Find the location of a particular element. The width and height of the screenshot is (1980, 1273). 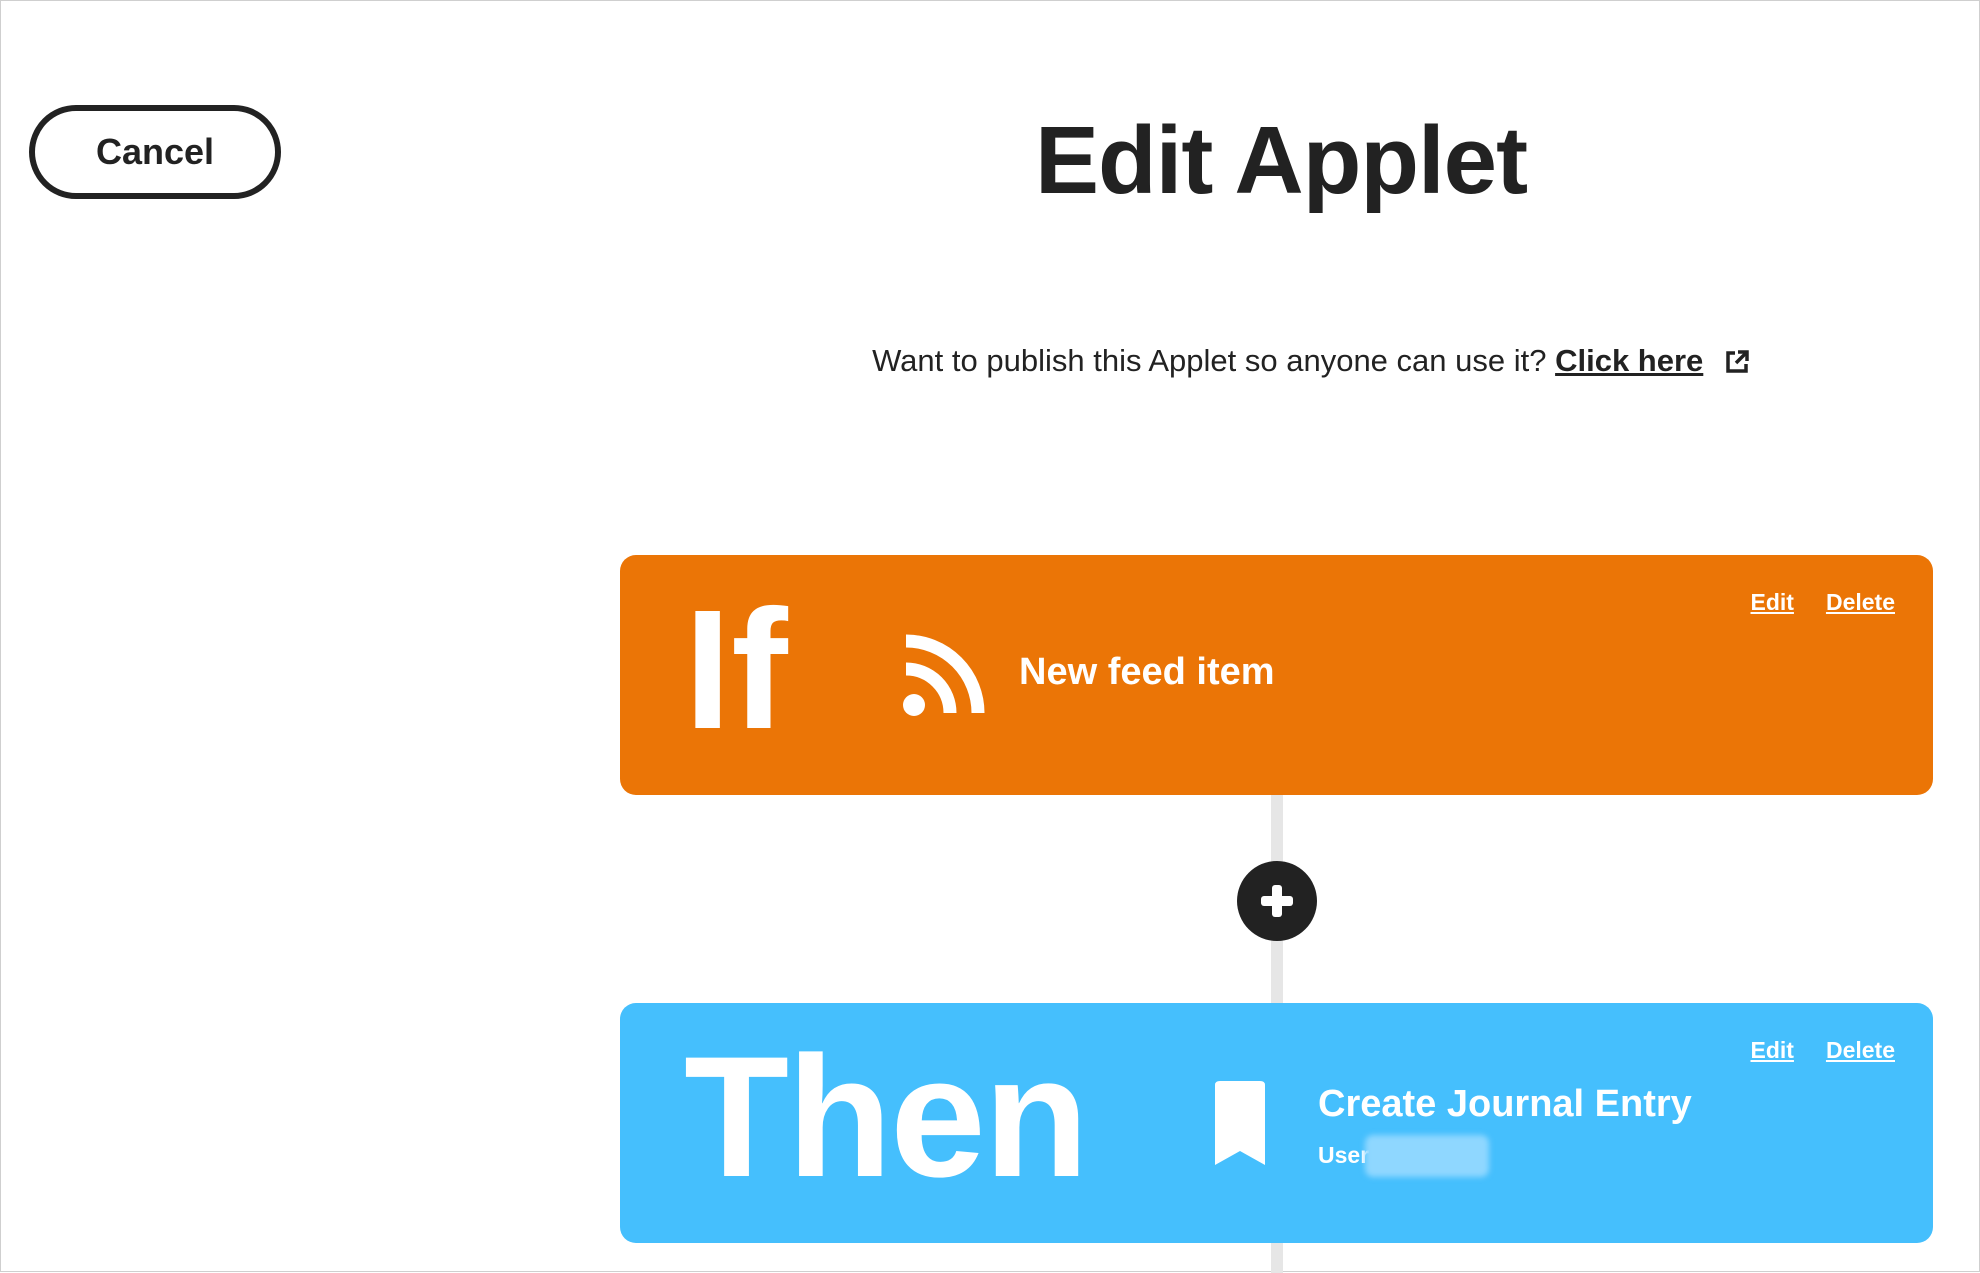

page-title: Edit Applet is located at coordinates (1281, 160).